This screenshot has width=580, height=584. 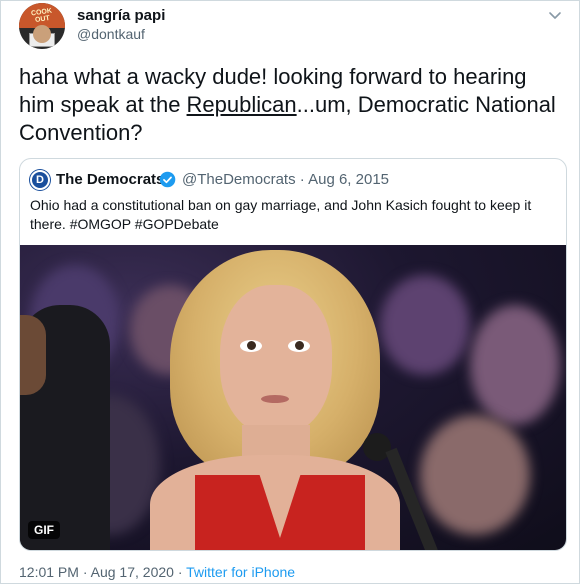 What do you see at coordinates (239, 179) in the screenshot?
I see `quoted-handle: @TheDemocrats` at bounding box center [239, 179].